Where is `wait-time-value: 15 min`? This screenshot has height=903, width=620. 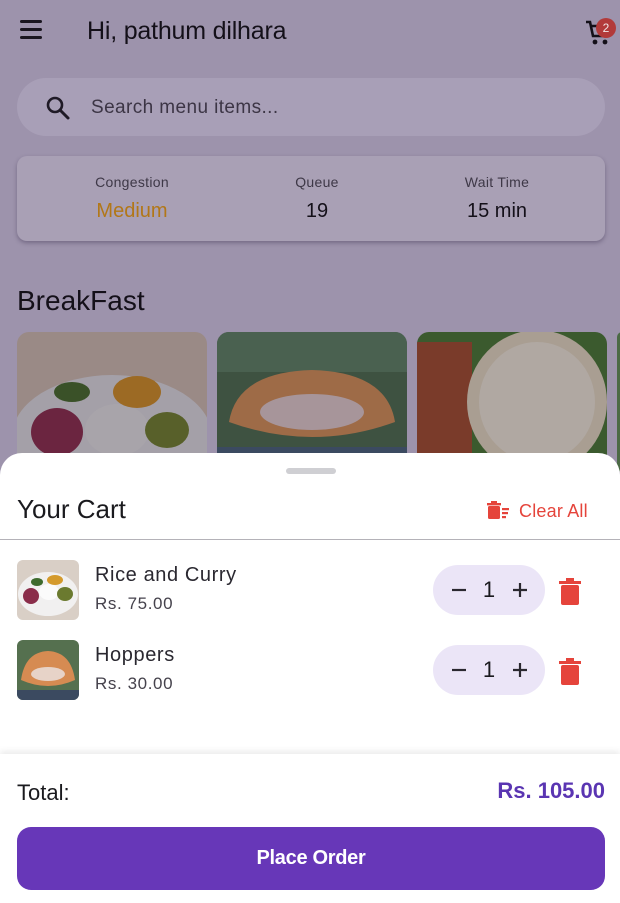
wait-time-value: 15 min is located at coordinates (497, 211).